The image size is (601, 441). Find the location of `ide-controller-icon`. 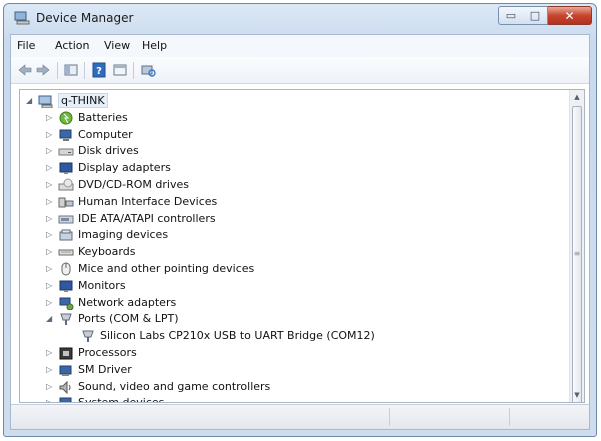

ide-controller-icon is located at coordinates (66, 219).